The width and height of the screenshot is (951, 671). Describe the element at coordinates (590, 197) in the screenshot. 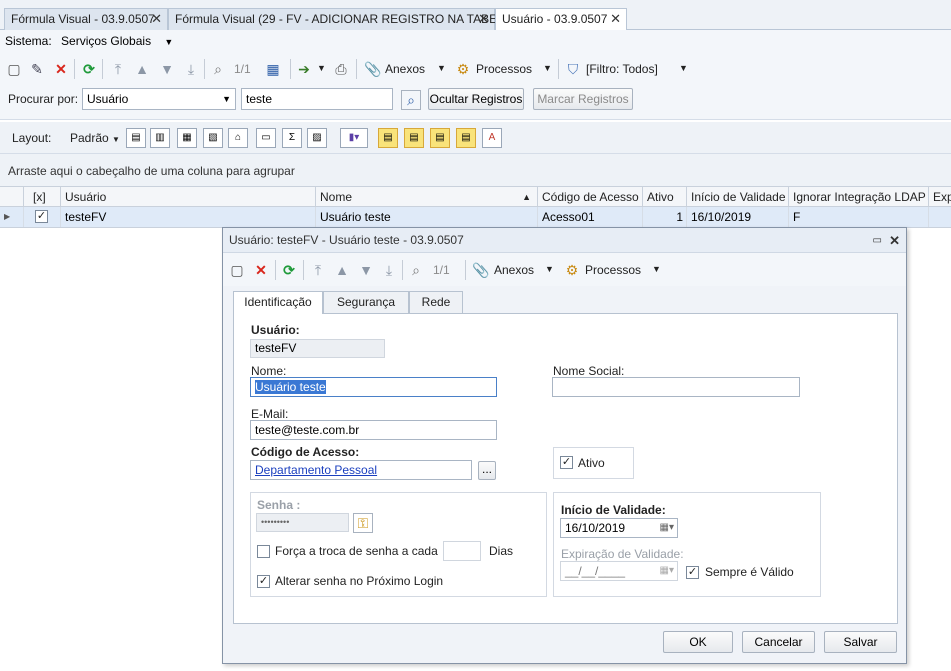

I see `column-header-codigo: Código de Acesso` at that location.